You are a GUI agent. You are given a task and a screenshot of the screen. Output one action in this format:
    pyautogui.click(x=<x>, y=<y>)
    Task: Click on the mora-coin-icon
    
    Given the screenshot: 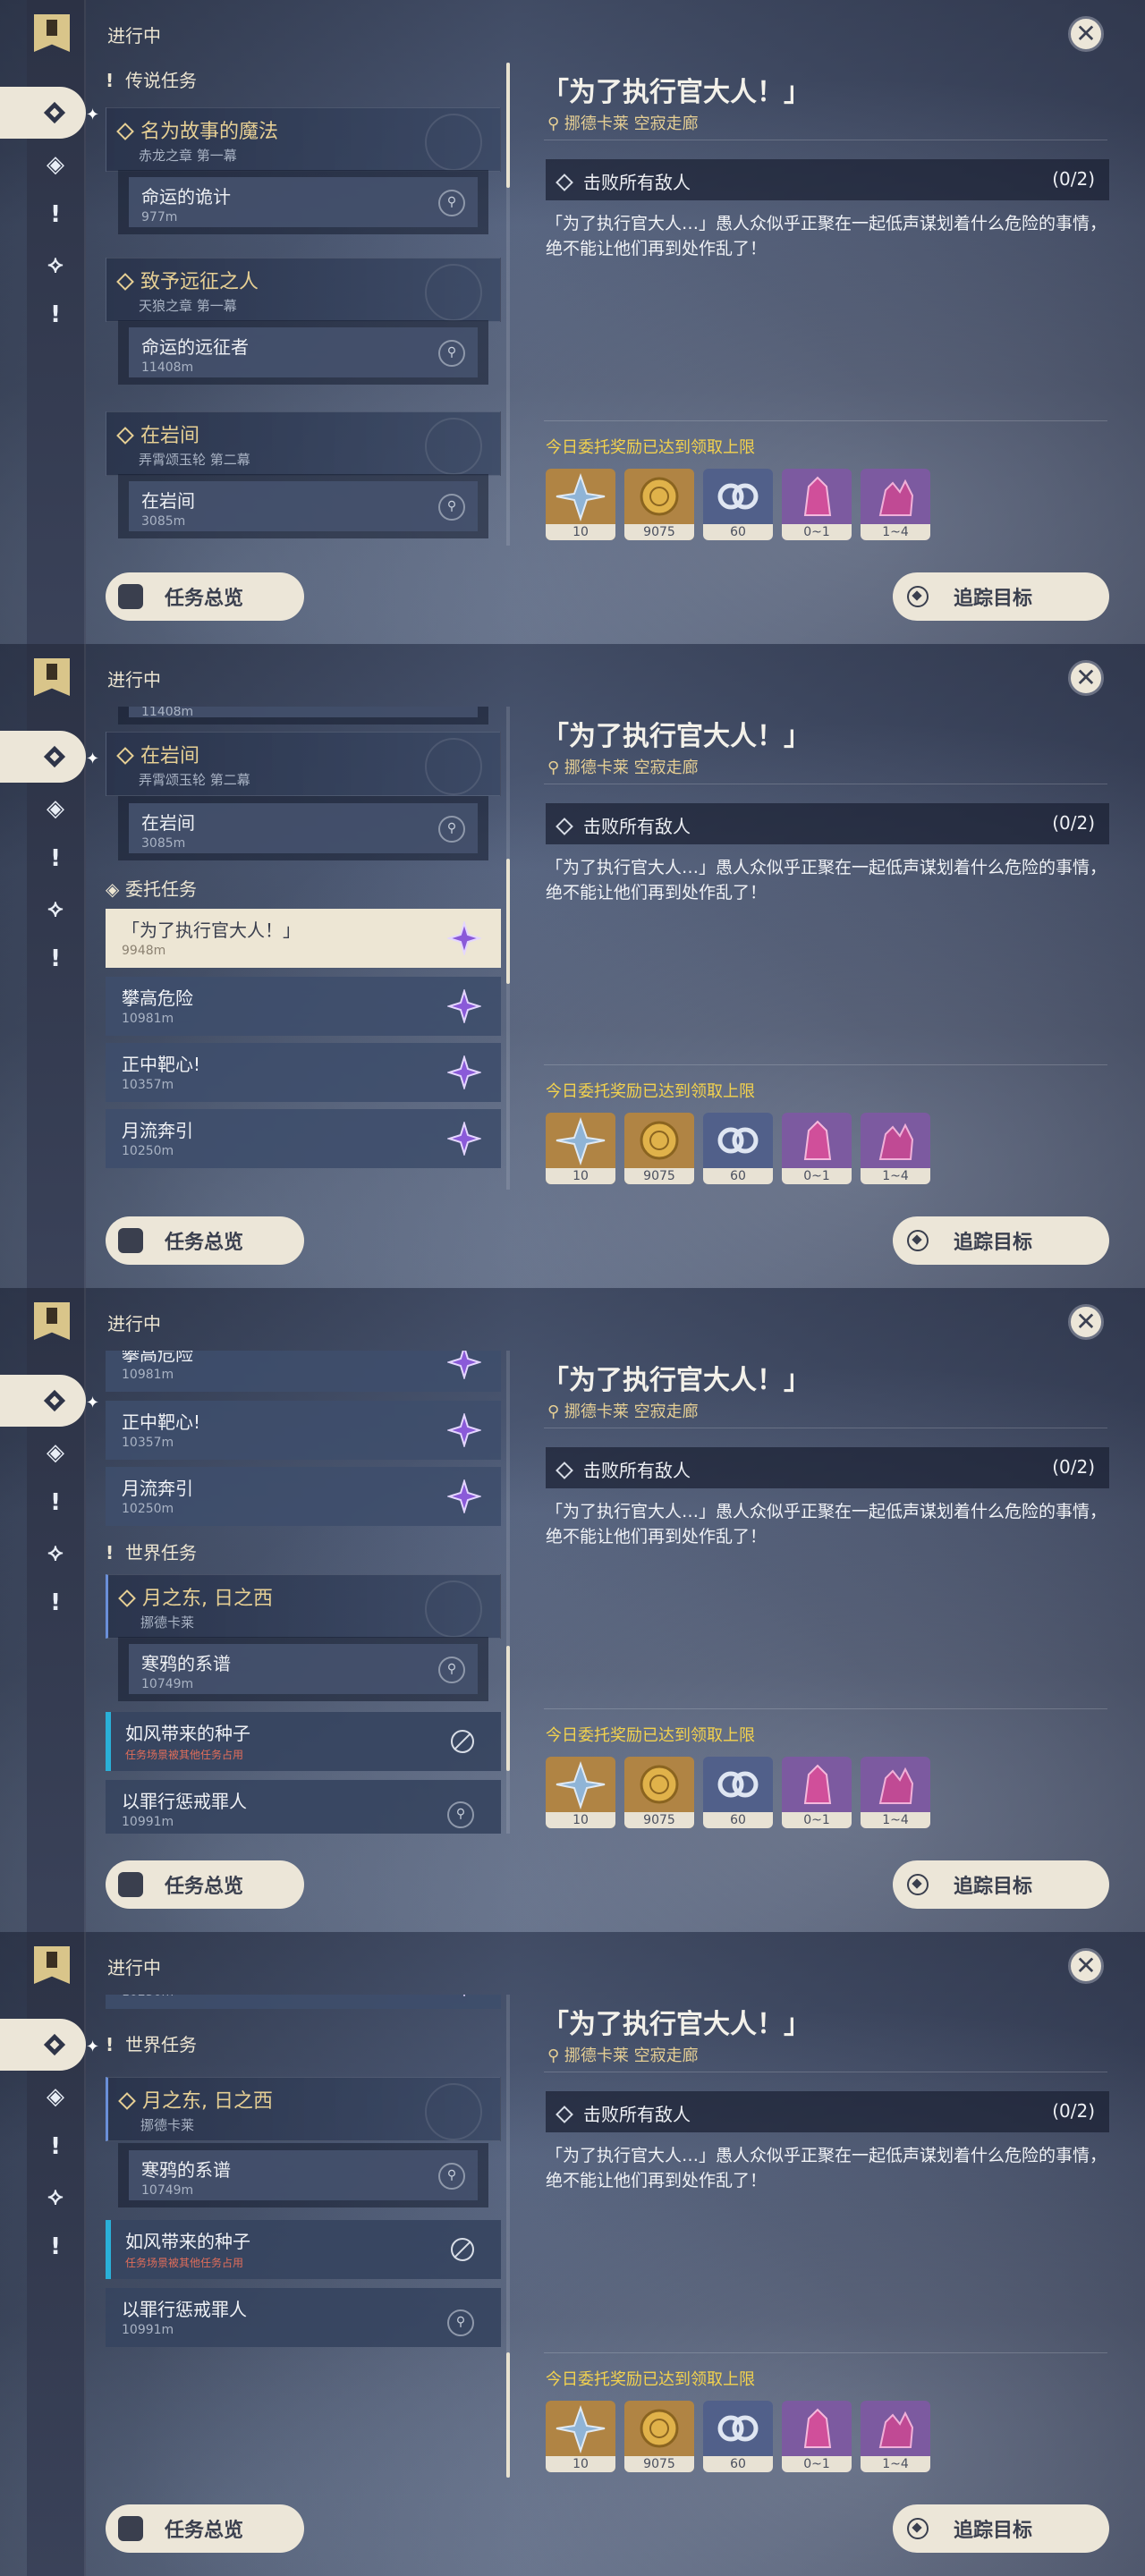 What is the action you would take?
    pyautogui.click(x=659, y=496)
    